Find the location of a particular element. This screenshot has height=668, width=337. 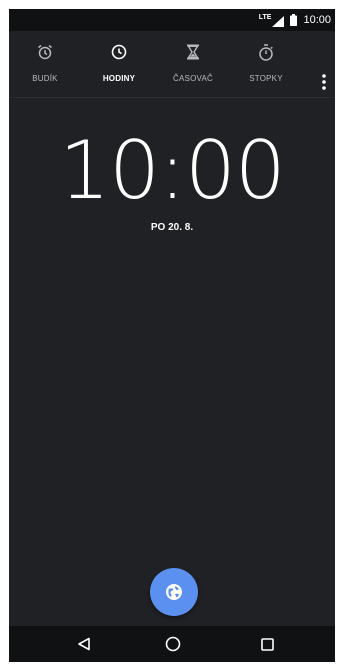

clock-date: PO 20. 8. is located at coordinates (172, 227).